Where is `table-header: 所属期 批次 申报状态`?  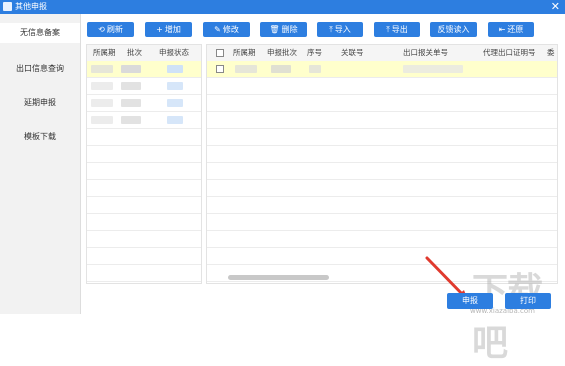
table-header: 所属期 批次 申报状态 is located at coordinates (144, 53).